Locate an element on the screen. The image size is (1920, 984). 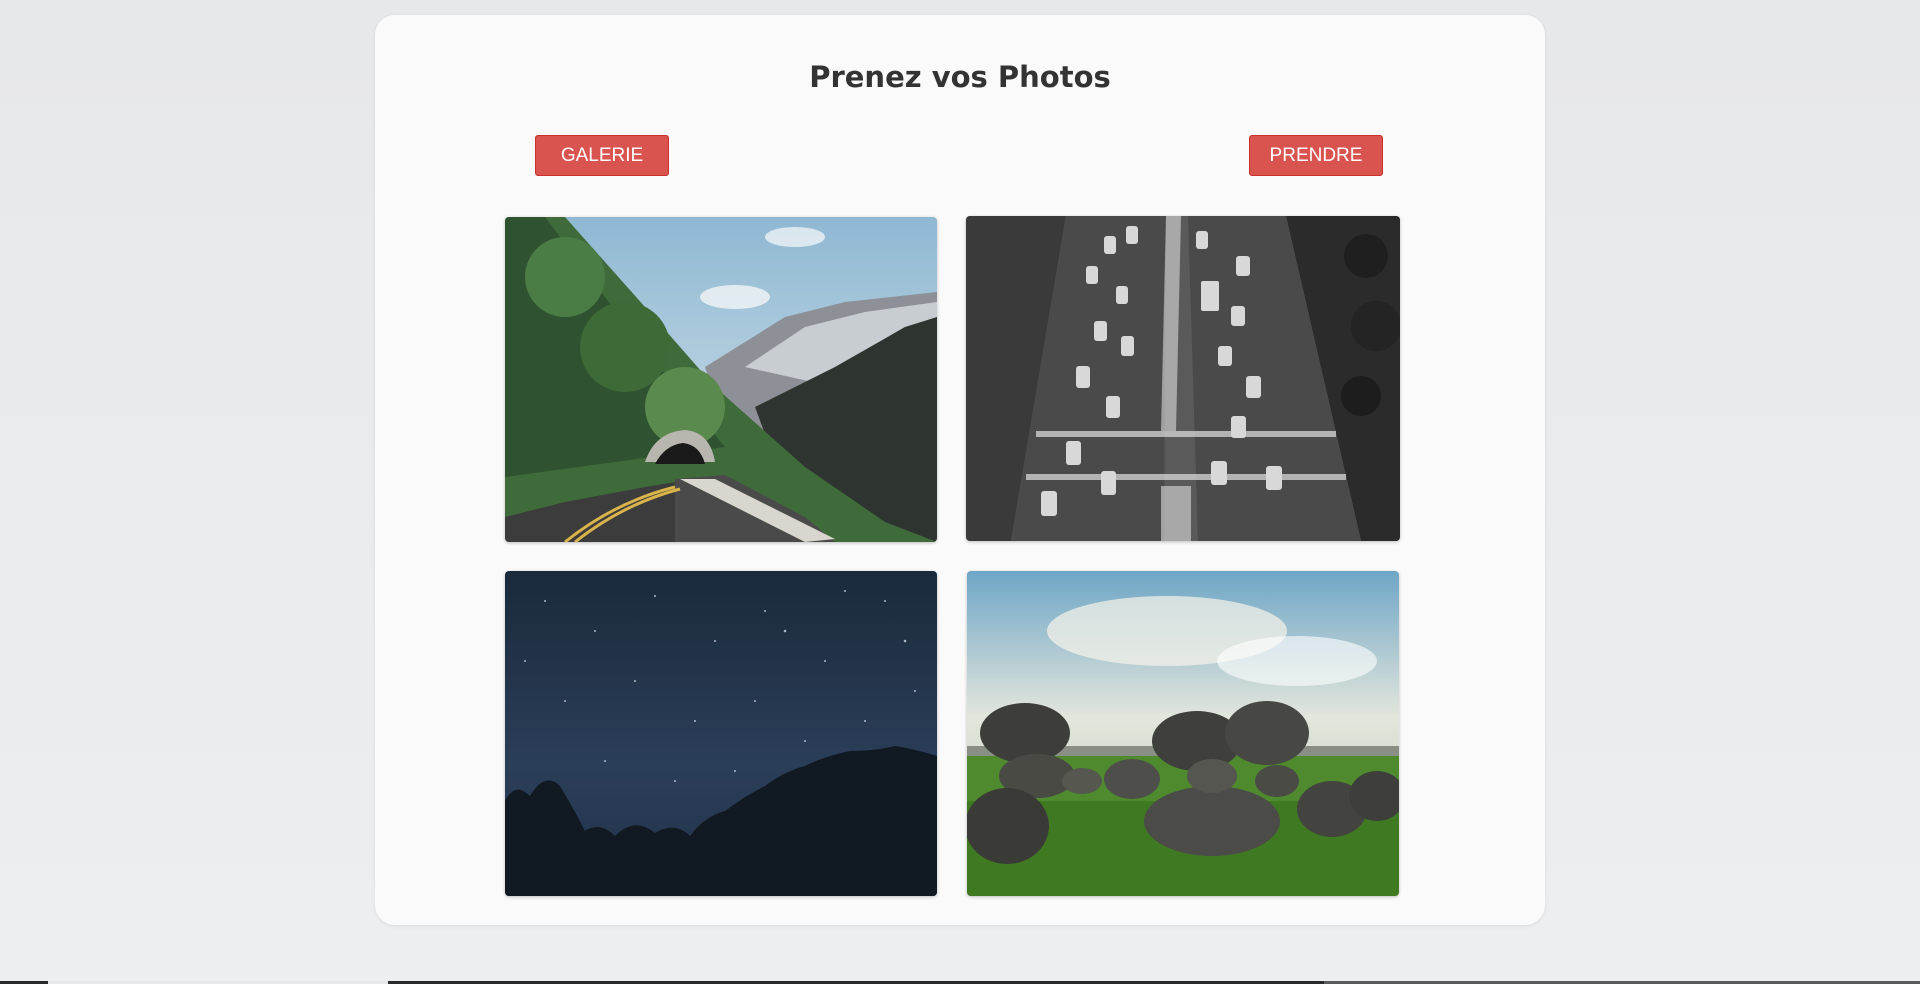
photo-traffic-avenue is located at coordinates (1183, 378).